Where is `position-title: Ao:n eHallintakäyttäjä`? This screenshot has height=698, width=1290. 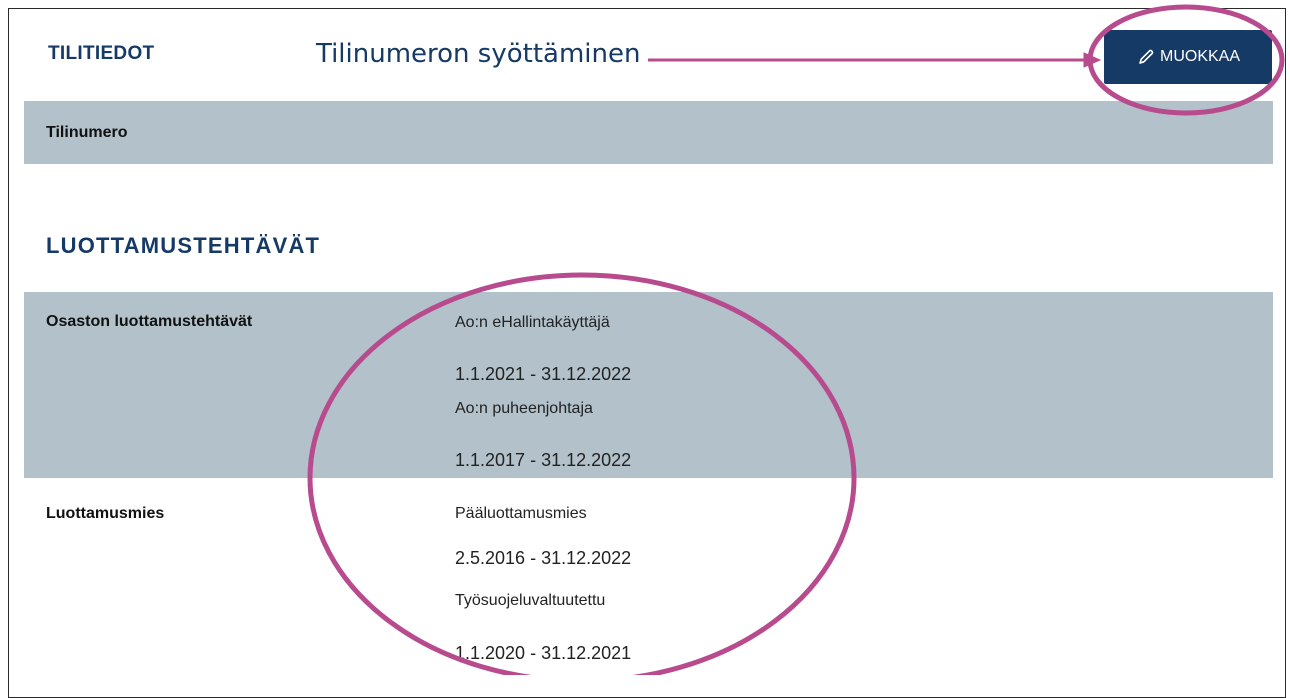 position-title: Ao:n eHallintakäyttäjä is located at coordinates (532, 322).